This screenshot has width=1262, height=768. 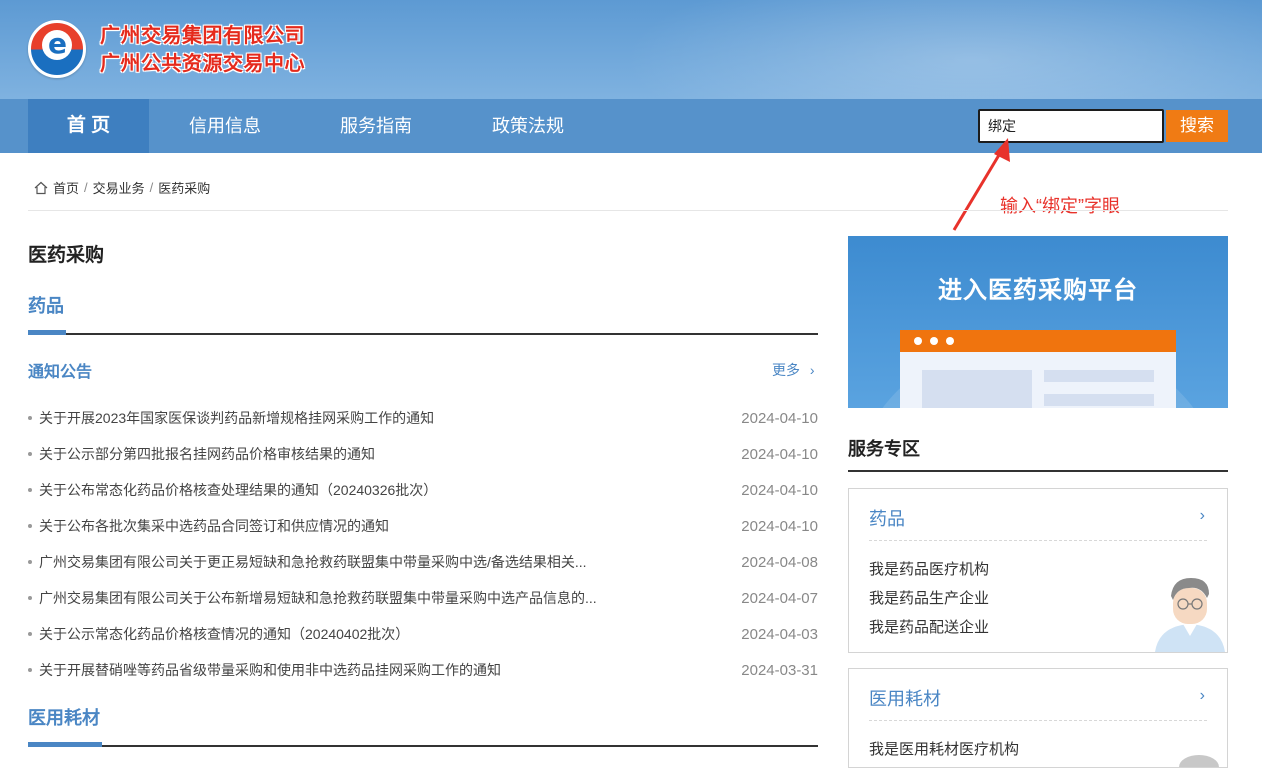 What do you see at coordinates (201, 454) in the screenshot?
I see `news-title: 关于公示部分第四批报名挂网药品价格审核结果的通知` at bounding box center [201, 454].